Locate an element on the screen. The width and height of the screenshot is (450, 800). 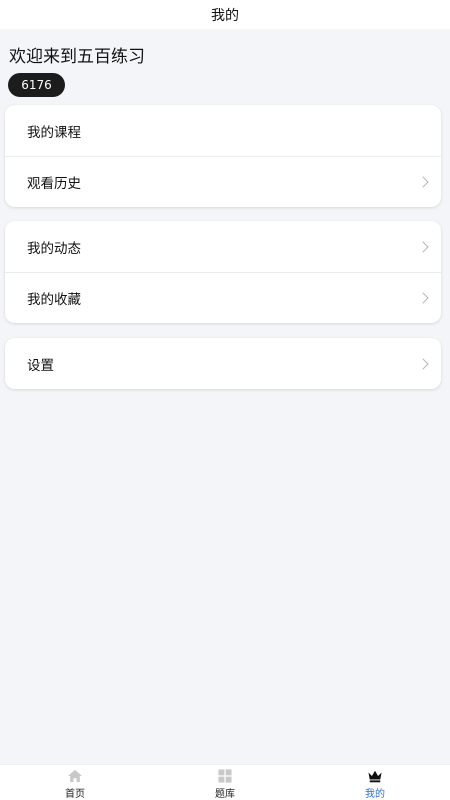
menu-item-label: 我的课程 is located at coordinates (54, 132).